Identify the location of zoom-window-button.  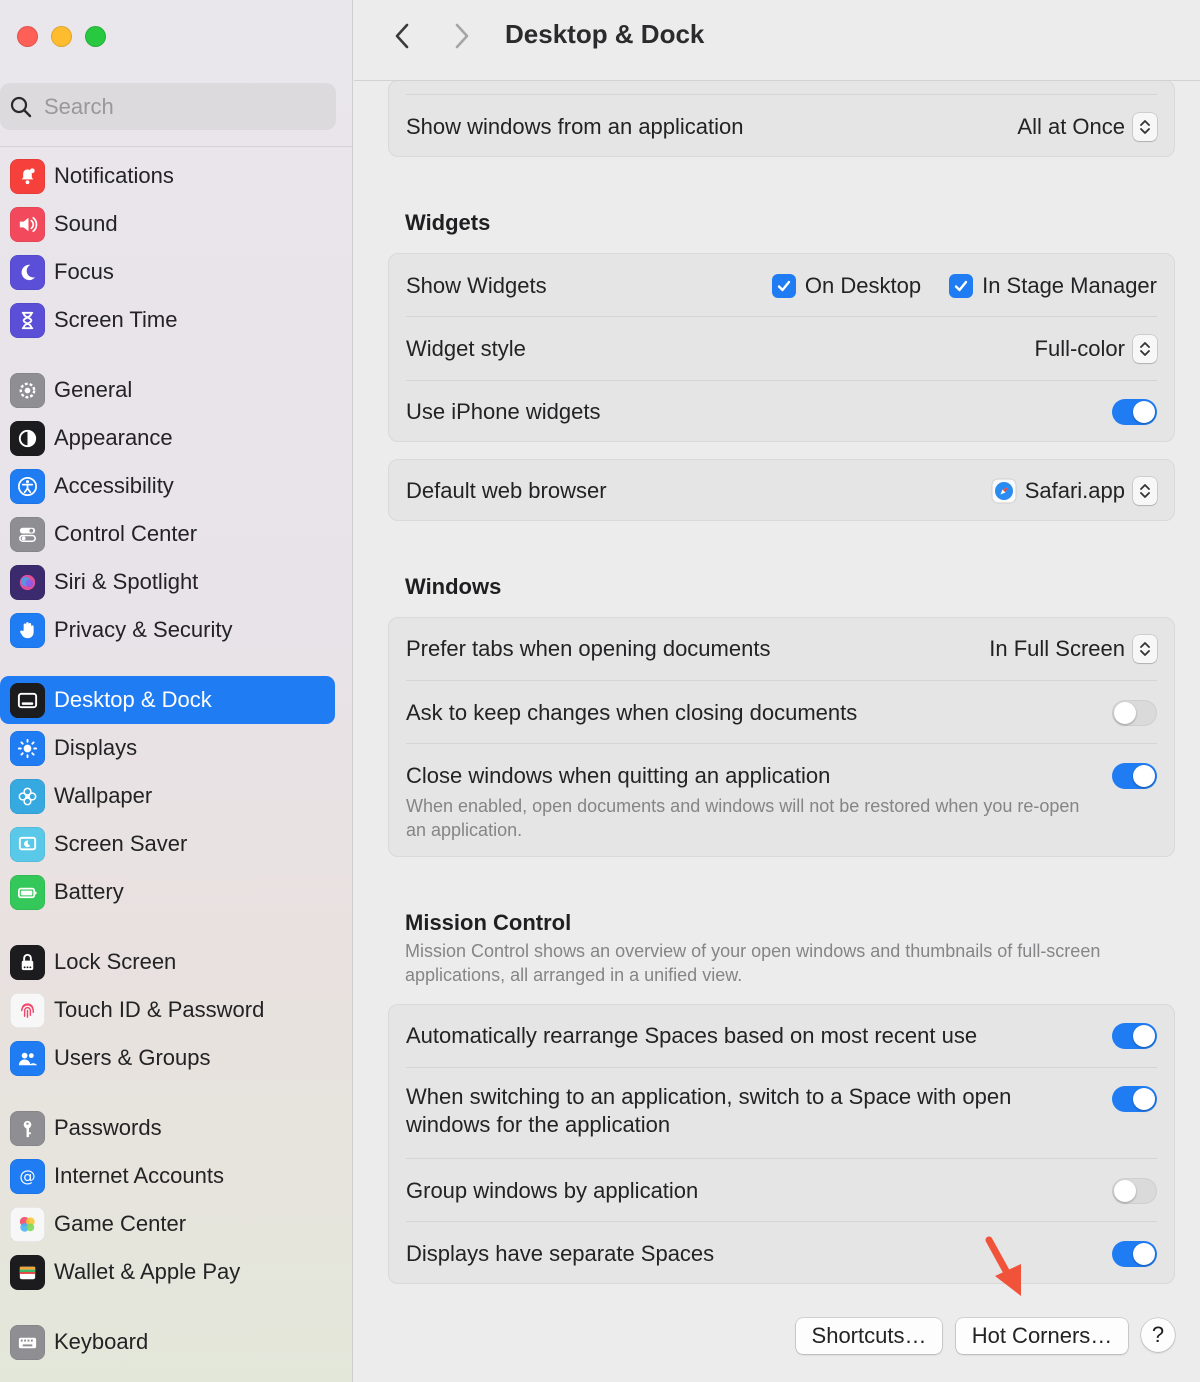
(95, 36).